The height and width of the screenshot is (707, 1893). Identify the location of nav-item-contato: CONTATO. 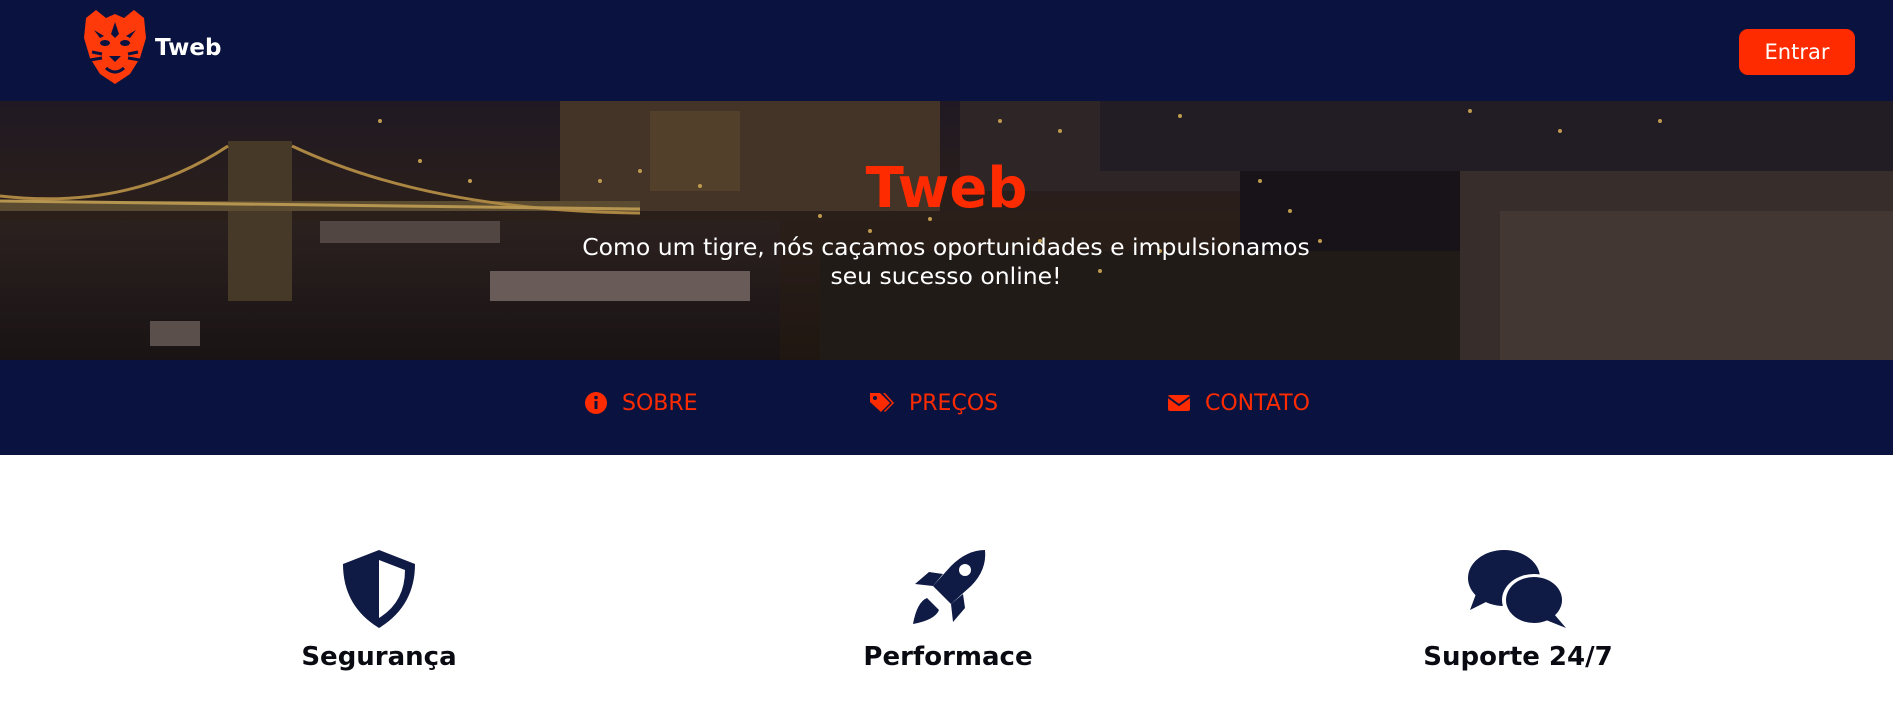
(1238, 403).